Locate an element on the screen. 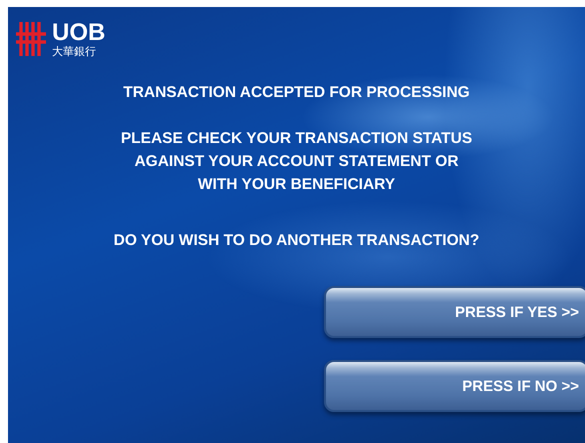 The image size is (585, 443). choice-button: PRESS IF NO >> is located at coordinates (454, 386).